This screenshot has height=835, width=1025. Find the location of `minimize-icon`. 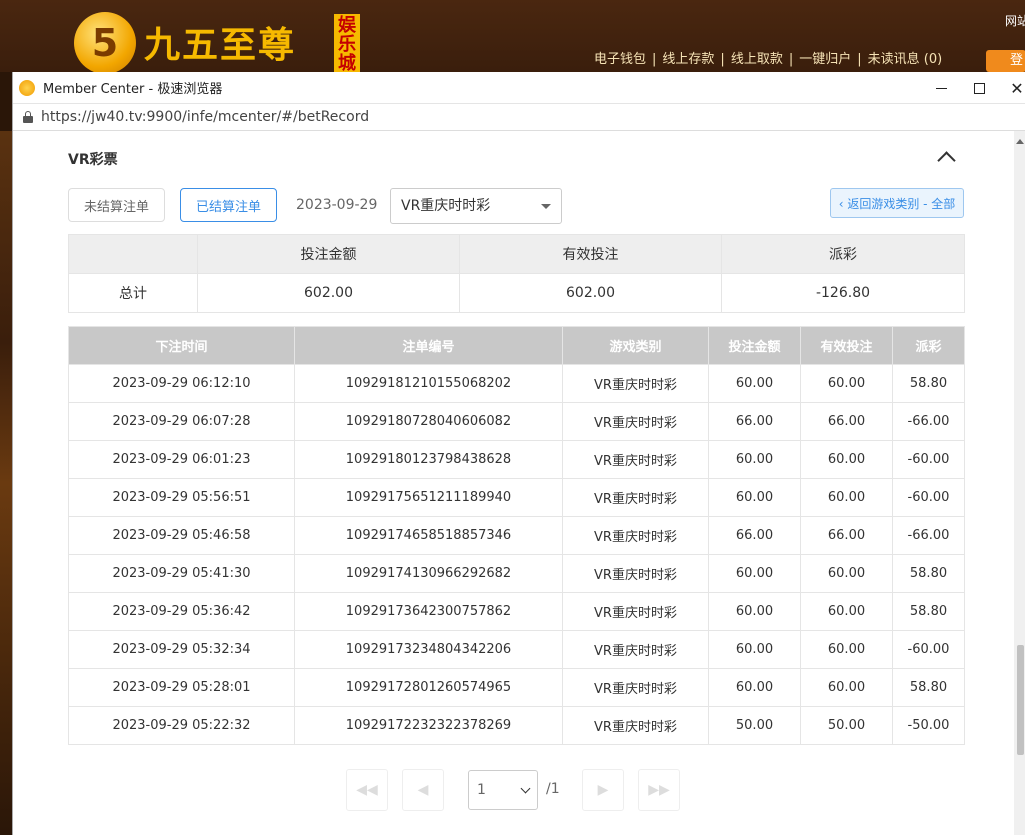

minimize-icon is located at coordinates (941, 88).